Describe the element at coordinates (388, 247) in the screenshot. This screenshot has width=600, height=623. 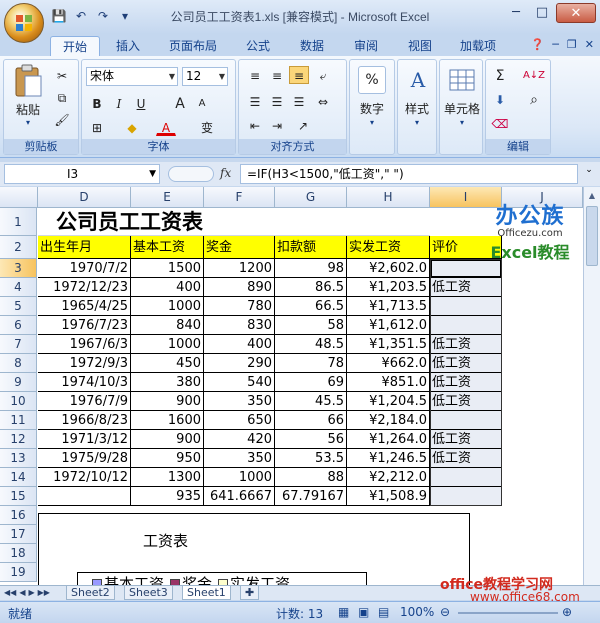
I see `header-cell: 实发工资` at that location.